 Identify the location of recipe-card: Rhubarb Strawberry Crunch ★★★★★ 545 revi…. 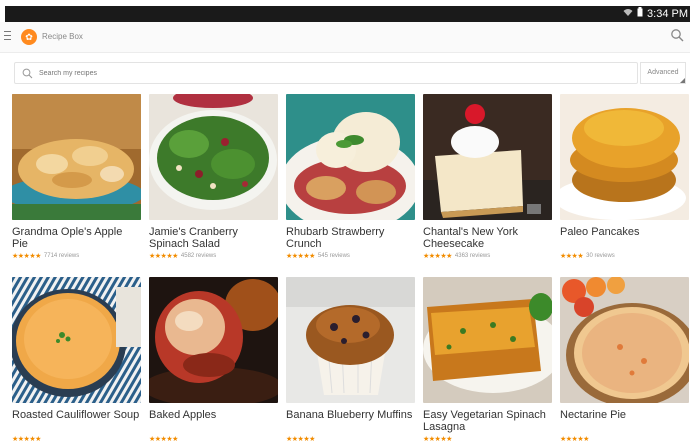
(350, 177).